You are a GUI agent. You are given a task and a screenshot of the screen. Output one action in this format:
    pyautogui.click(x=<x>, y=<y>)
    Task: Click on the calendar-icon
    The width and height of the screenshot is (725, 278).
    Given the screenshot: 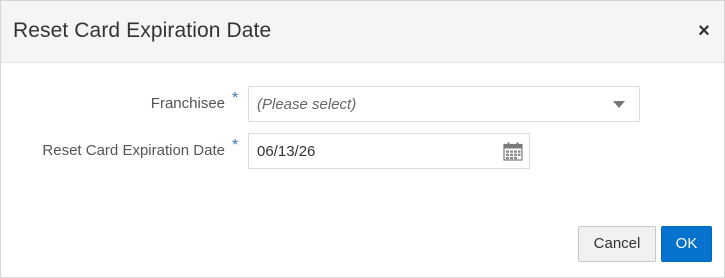 What is the action you would take?
    pyautogui.click(x=513, y=151)
    